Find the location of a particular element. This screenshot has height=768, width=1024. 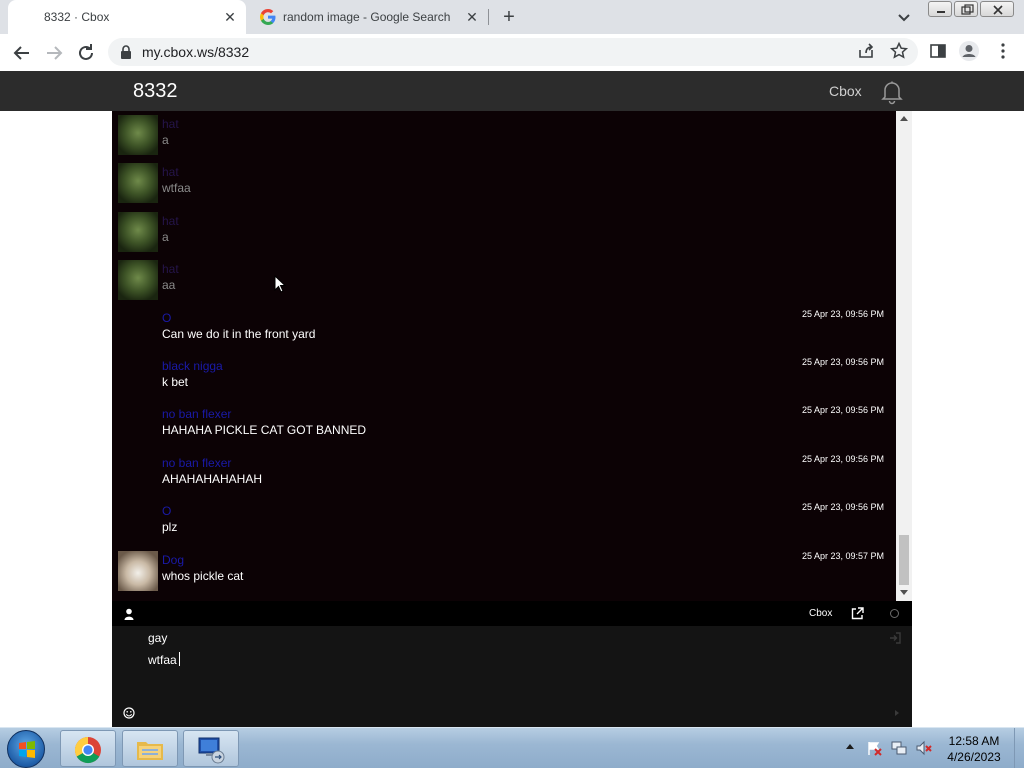

message-text: k bet is located at coordinates (175, 382).